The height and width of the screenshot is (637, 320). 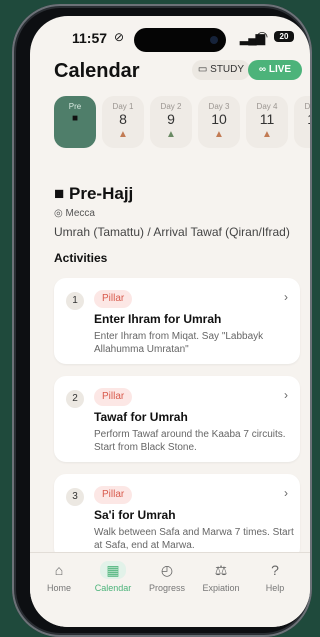 I want to click on day-number: 11, so click(x=267, y=119).